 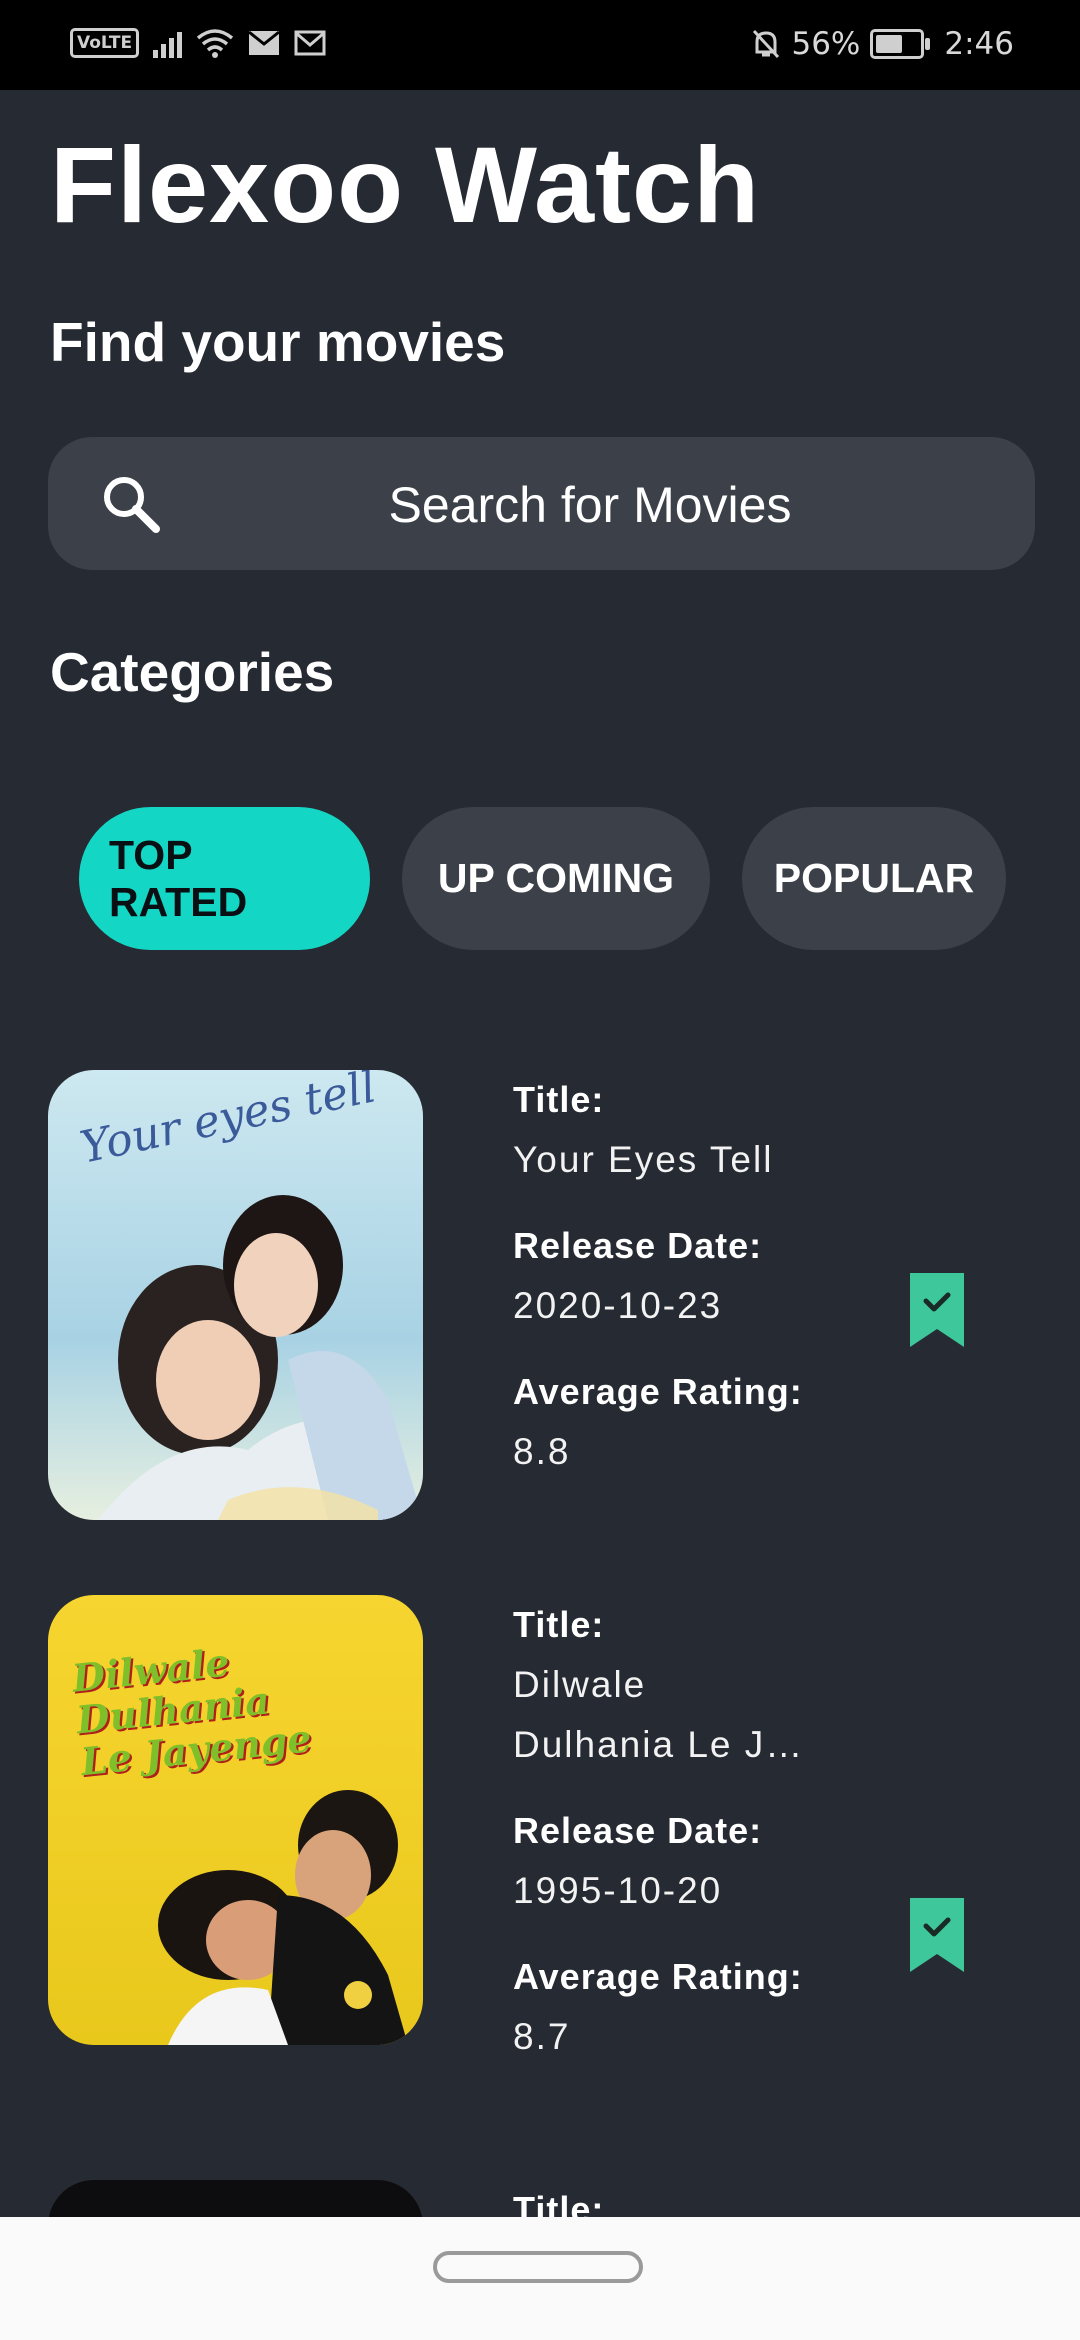 I want to click on release-date: 1995-10-20, so click(x=618, y=1890).